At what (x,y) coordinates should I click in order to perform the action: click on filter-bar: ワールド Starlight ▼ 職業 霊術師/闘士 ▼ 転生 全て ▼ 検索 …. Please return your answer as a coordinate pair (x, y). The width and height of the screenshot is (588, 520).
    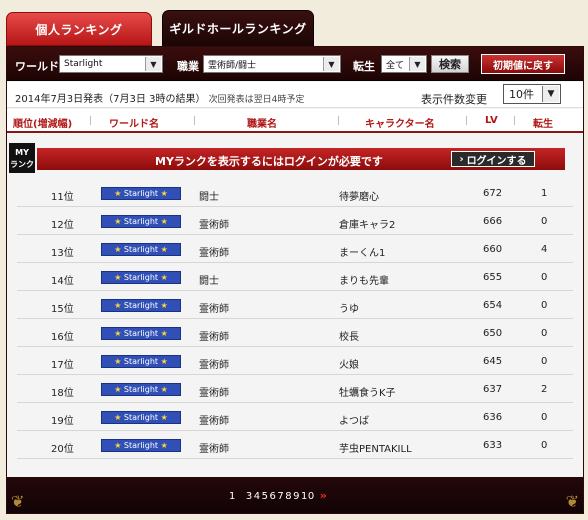
    Looking at the image, I should click on (295, 64).